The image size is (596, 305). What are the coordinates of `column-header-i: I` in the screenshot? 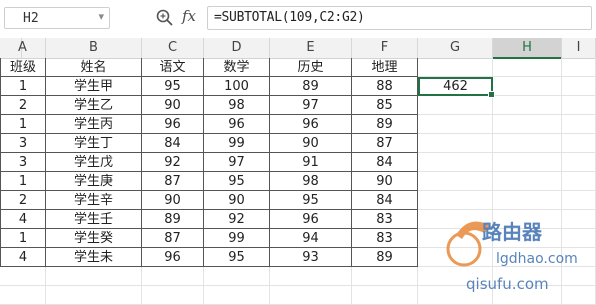 It's located at (579, 48).